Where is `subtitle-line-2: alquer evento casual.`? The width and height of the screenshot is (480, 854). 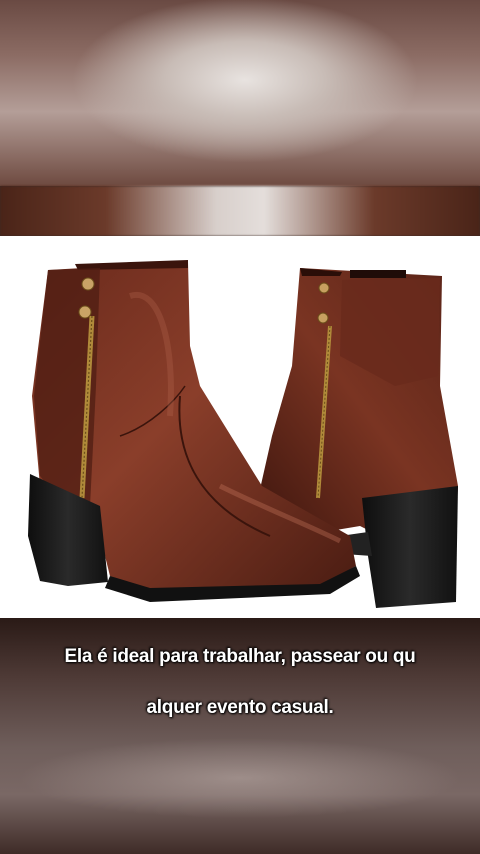
subtitle-line-2: alquer evento casual. is located at coordinates (240, 707).